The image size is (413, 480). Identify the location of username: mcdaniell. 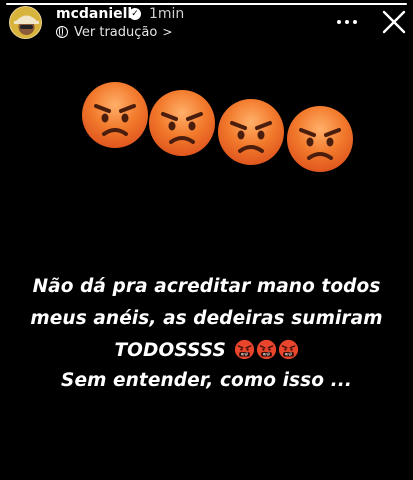
(94, 14).